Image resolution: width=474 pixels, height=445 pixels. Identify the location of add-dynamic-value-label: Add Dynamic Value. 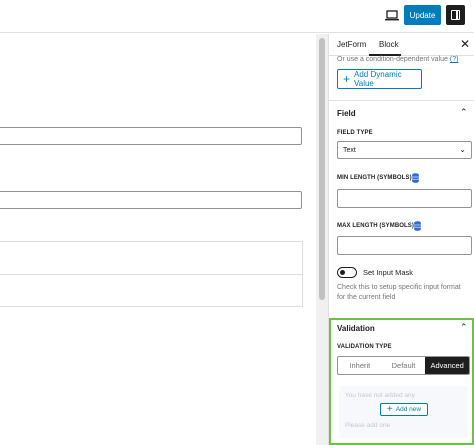
(378, 79).